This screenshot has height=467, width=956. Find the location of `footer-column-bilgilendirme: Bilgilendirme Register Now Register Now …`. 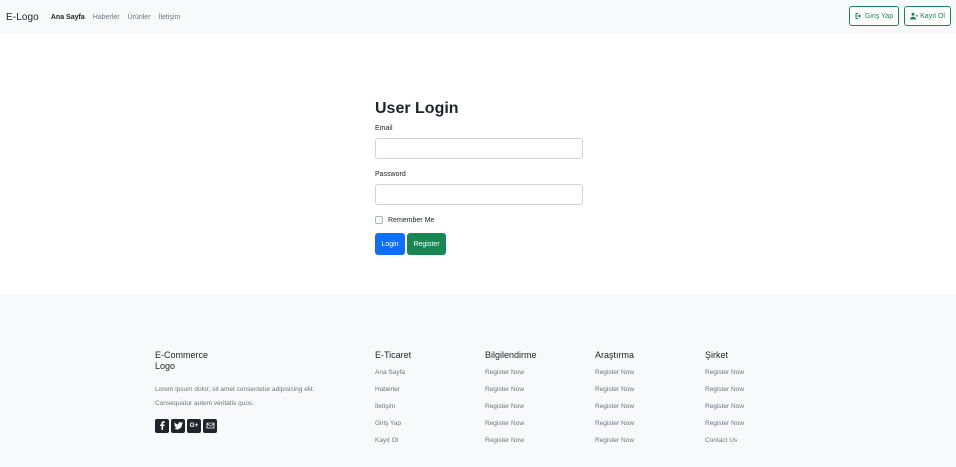

footer-column-bilgilendirme: Bilgilendirme Register Now Register Now … is located at coordinates (511, 402).